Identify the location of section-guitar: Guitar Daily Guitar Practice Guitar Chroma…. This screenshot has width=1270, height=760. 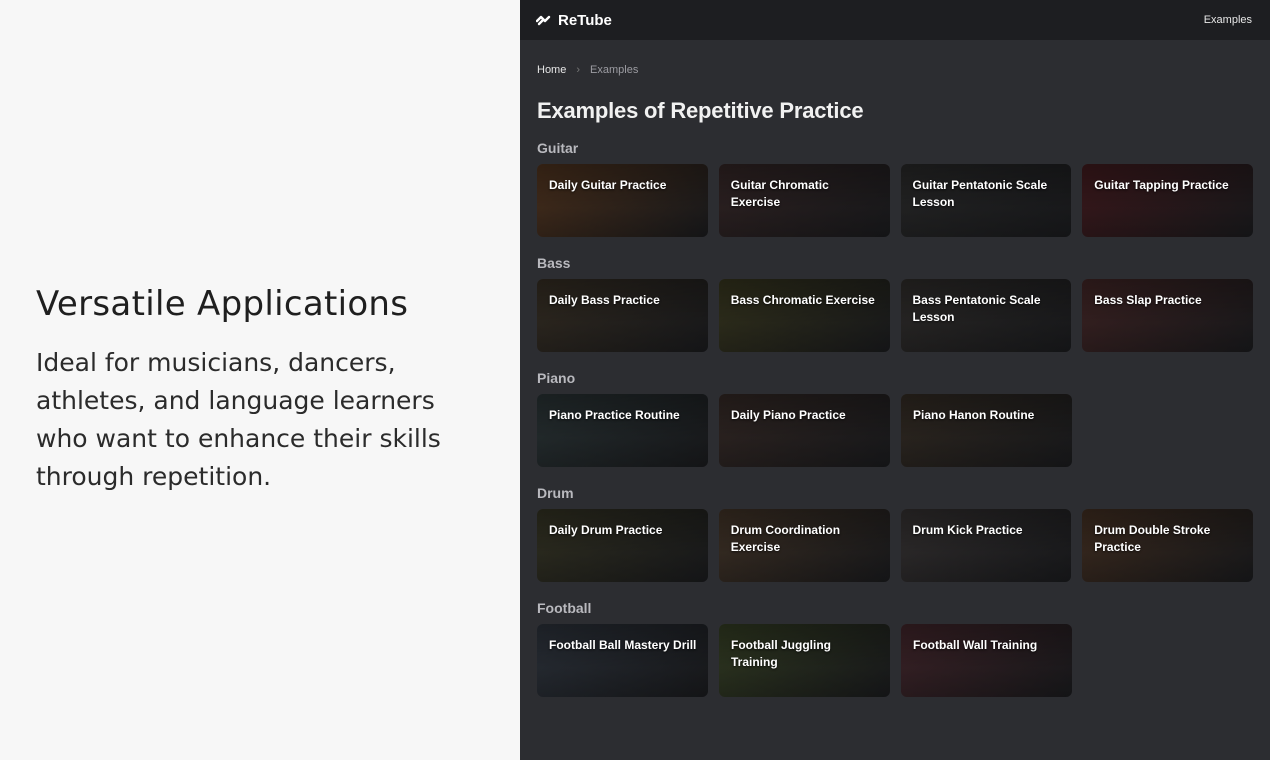
(895, 188).